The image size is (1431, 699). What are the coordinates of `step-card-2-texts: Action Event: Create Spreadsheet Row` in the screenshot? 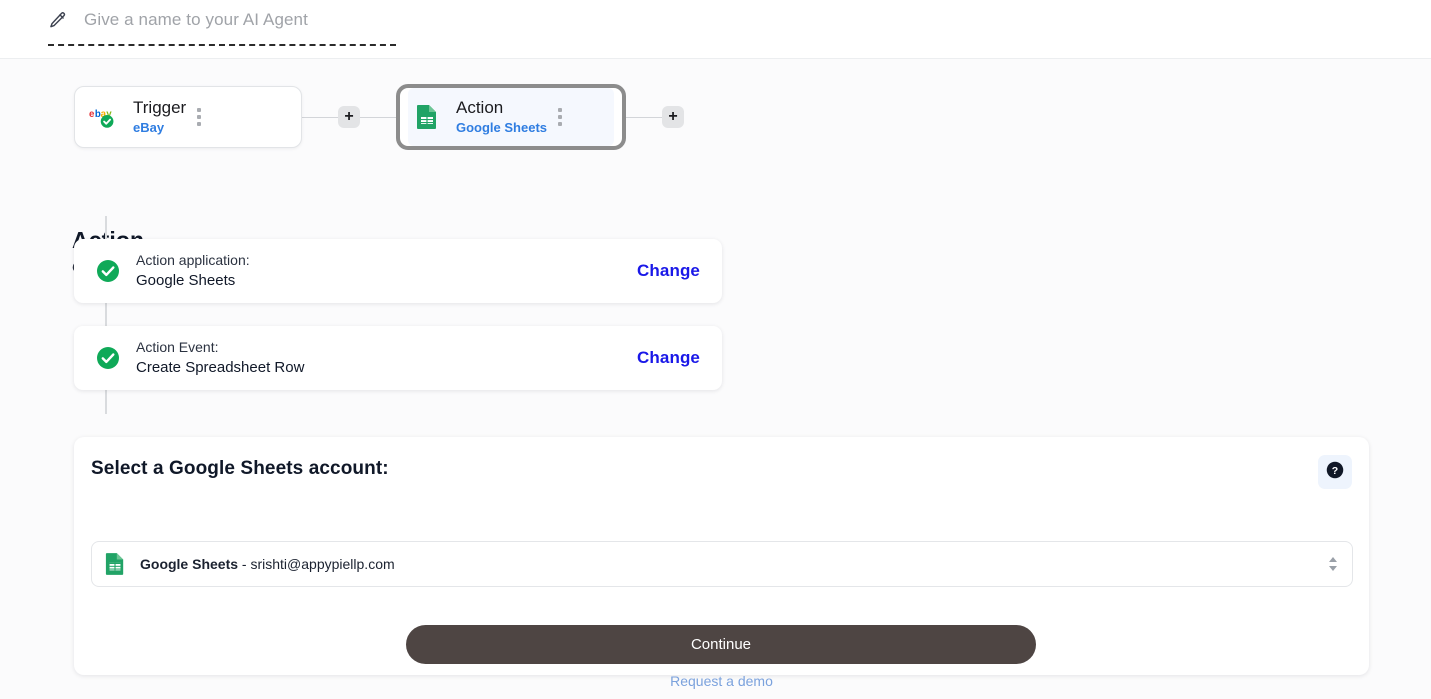 It's located at (386, 358).